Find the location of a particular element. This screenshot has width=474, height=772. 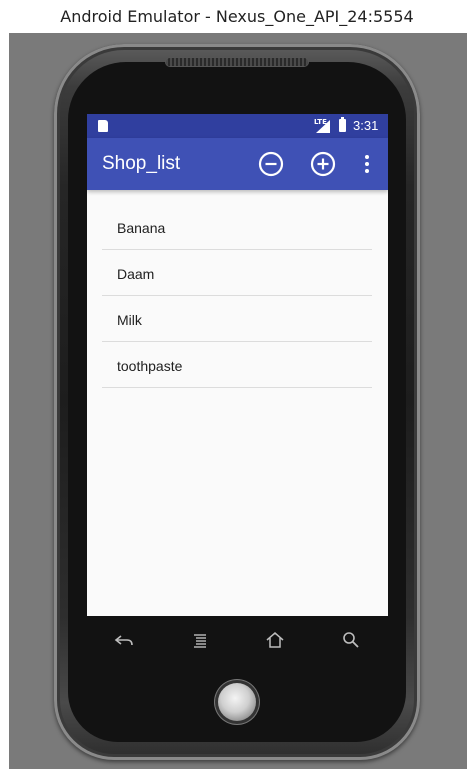

battery-icon is located at coordinates (342, 124).